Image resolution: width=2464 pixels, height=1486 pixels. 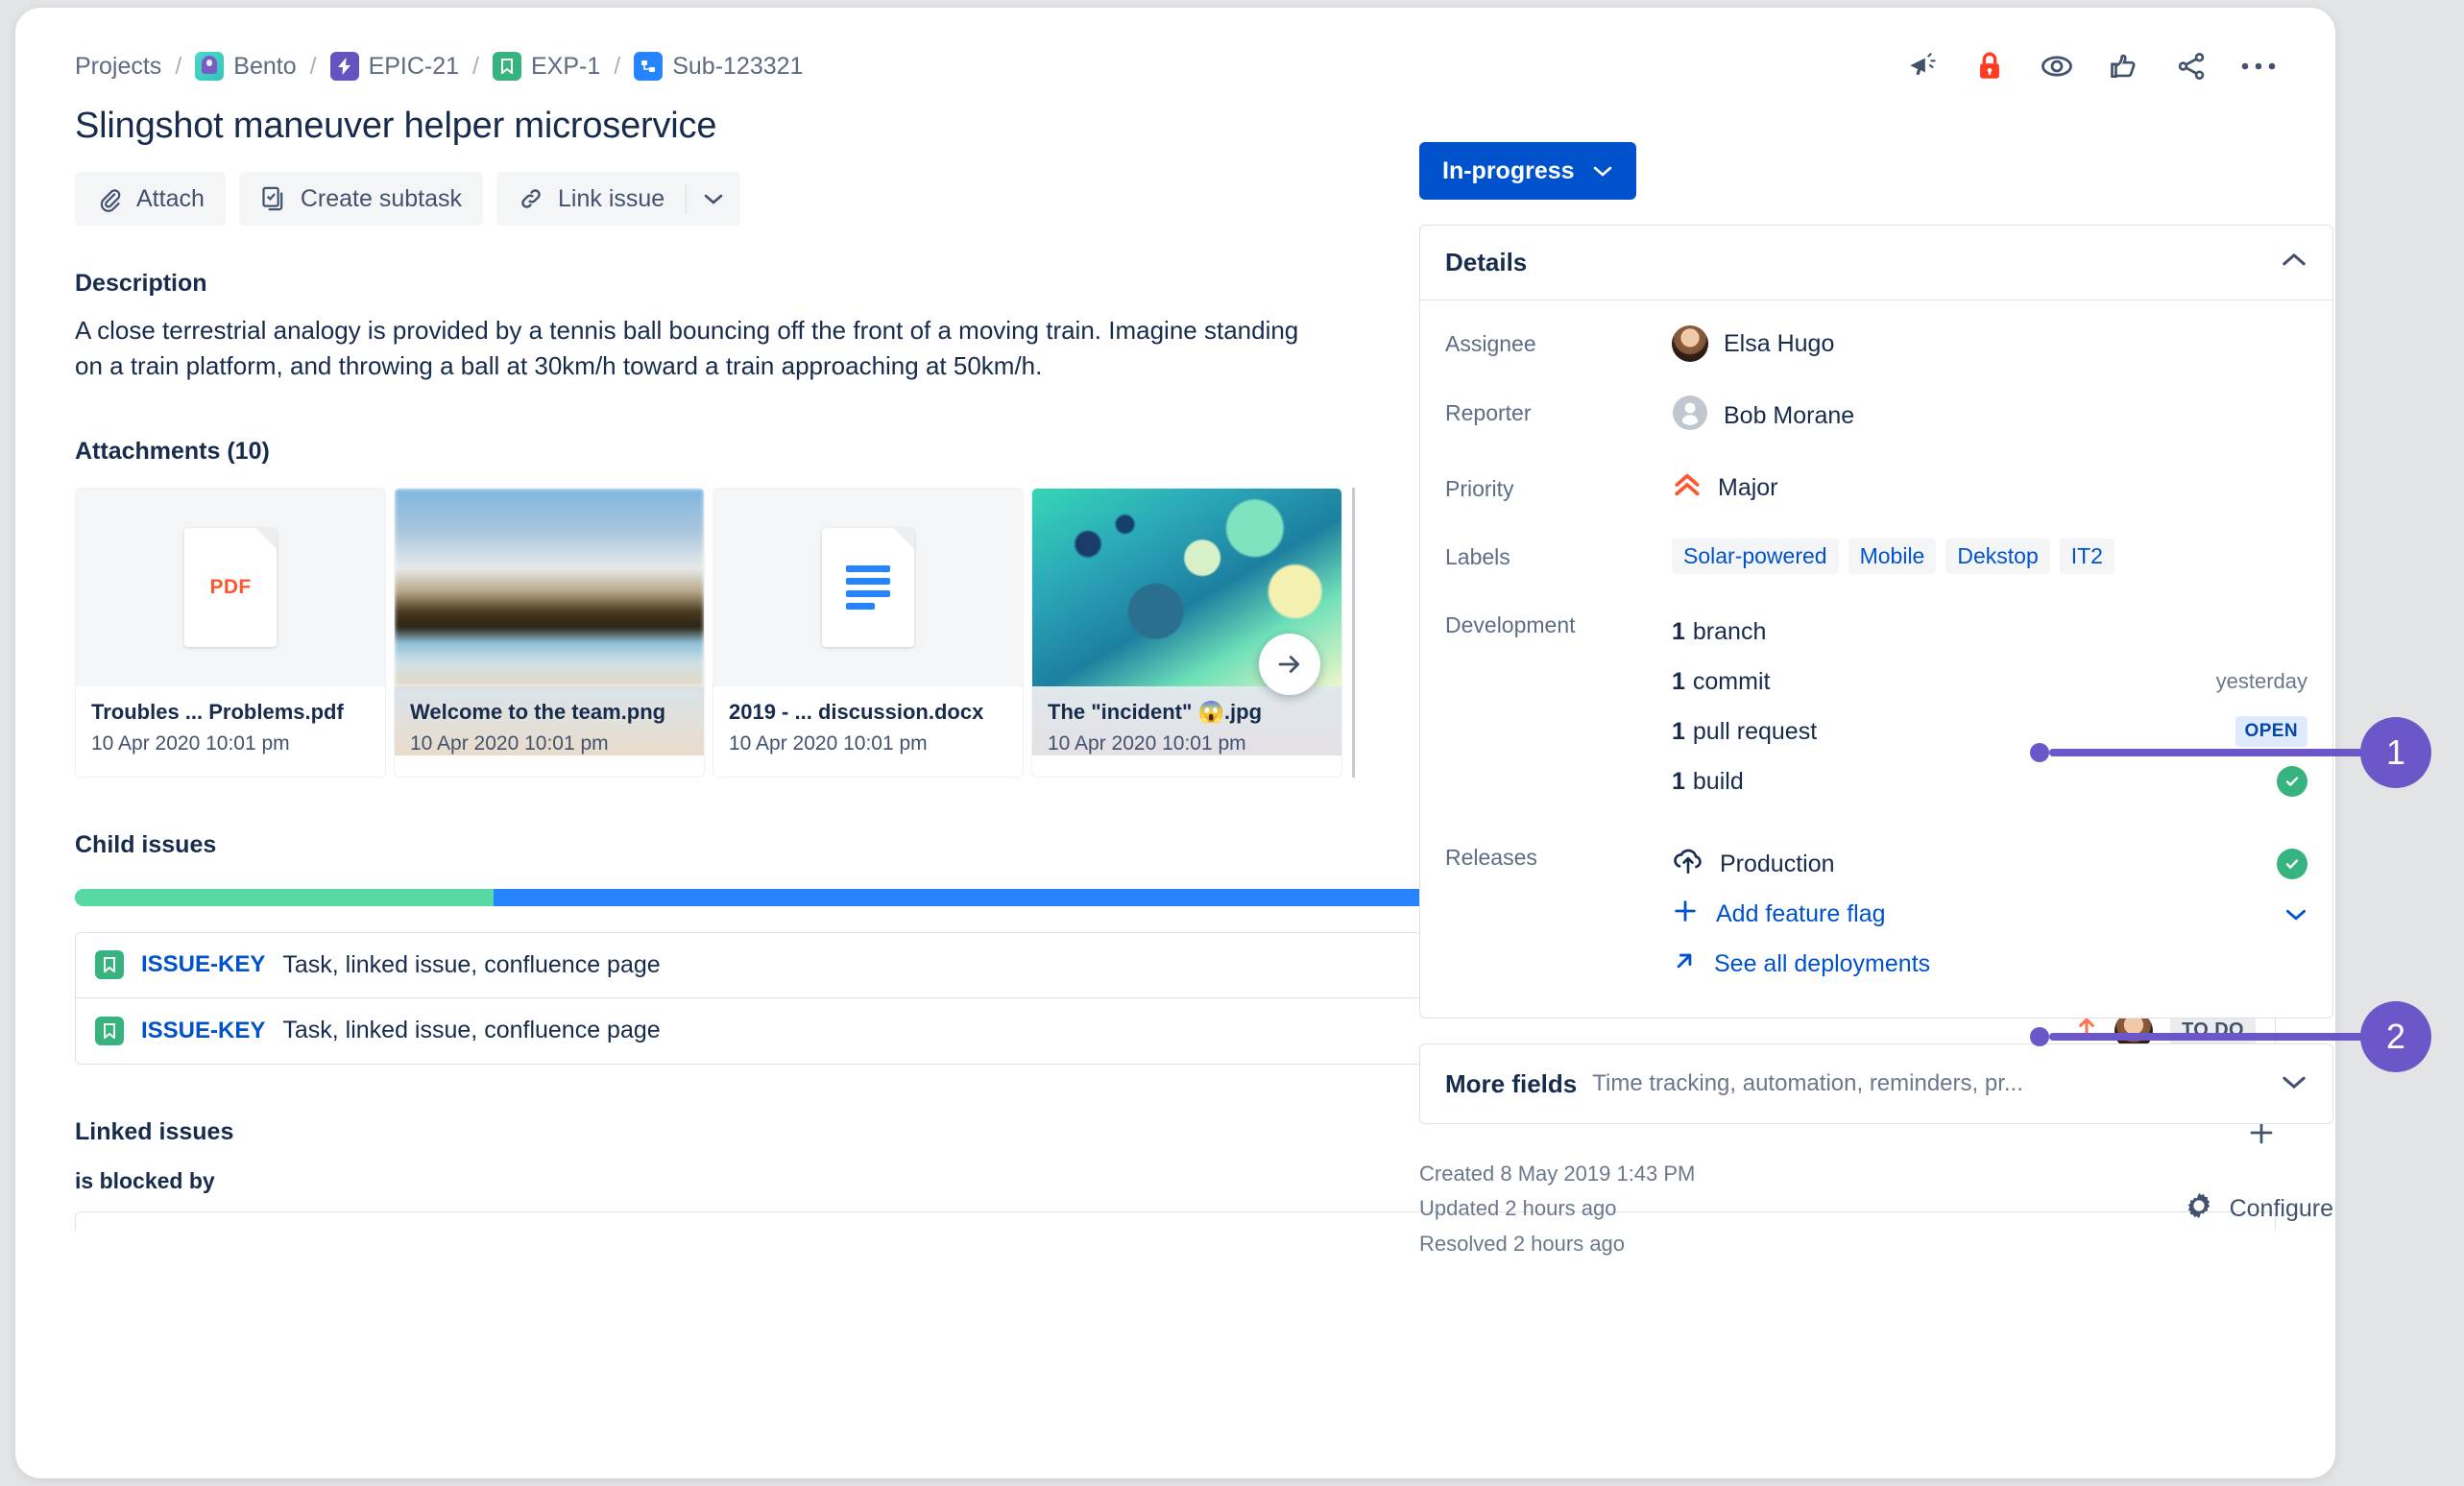 What do you see at coordinates (1478, 556) in the screenshot?
I see `field-label: Labels` at bounding box center [1478, 556].